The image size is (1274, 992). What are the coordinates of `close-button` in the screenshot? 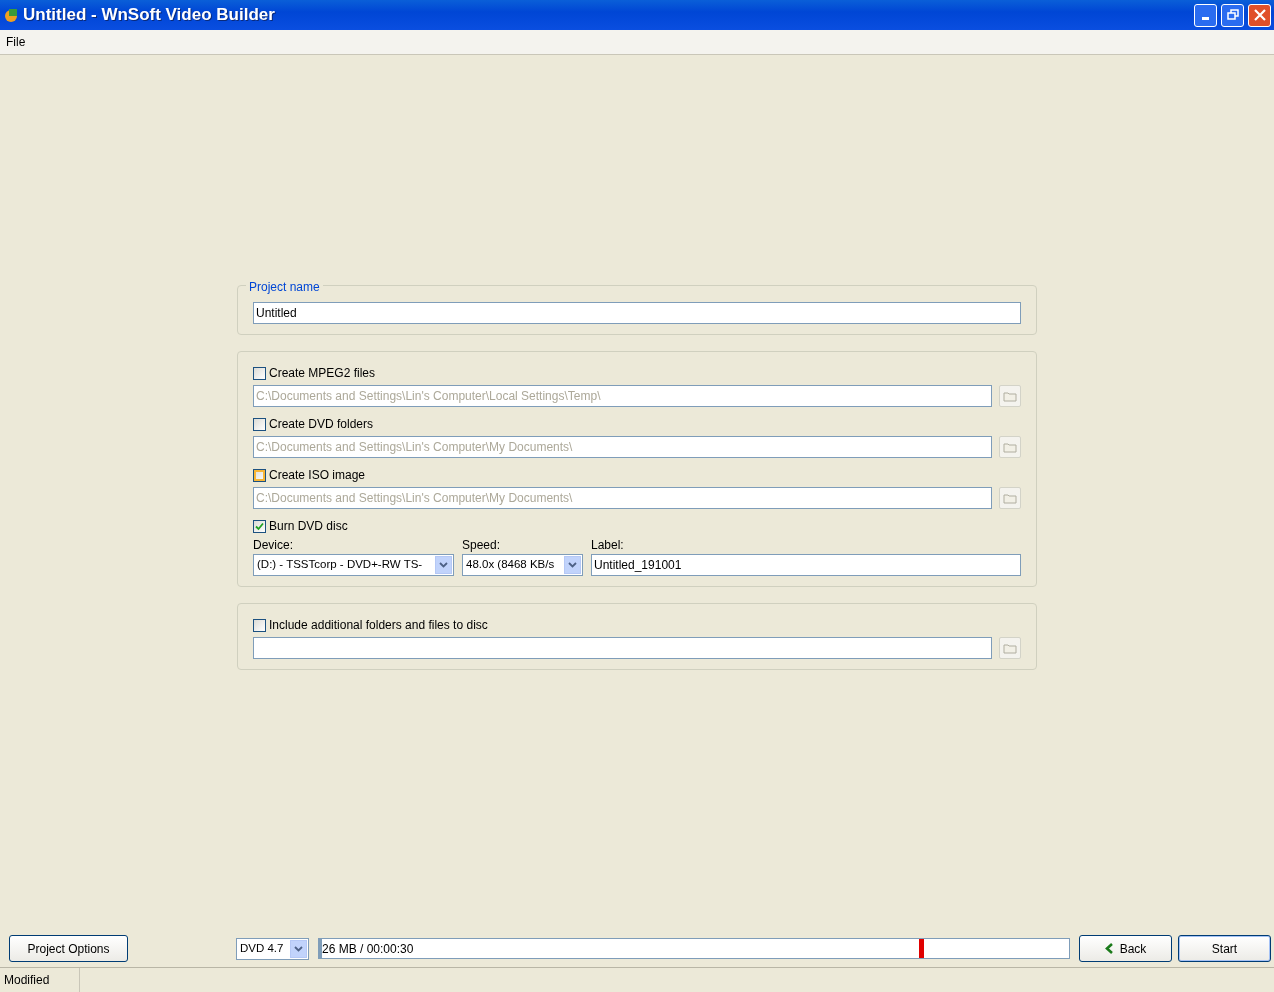 It's located at (1259, 15).